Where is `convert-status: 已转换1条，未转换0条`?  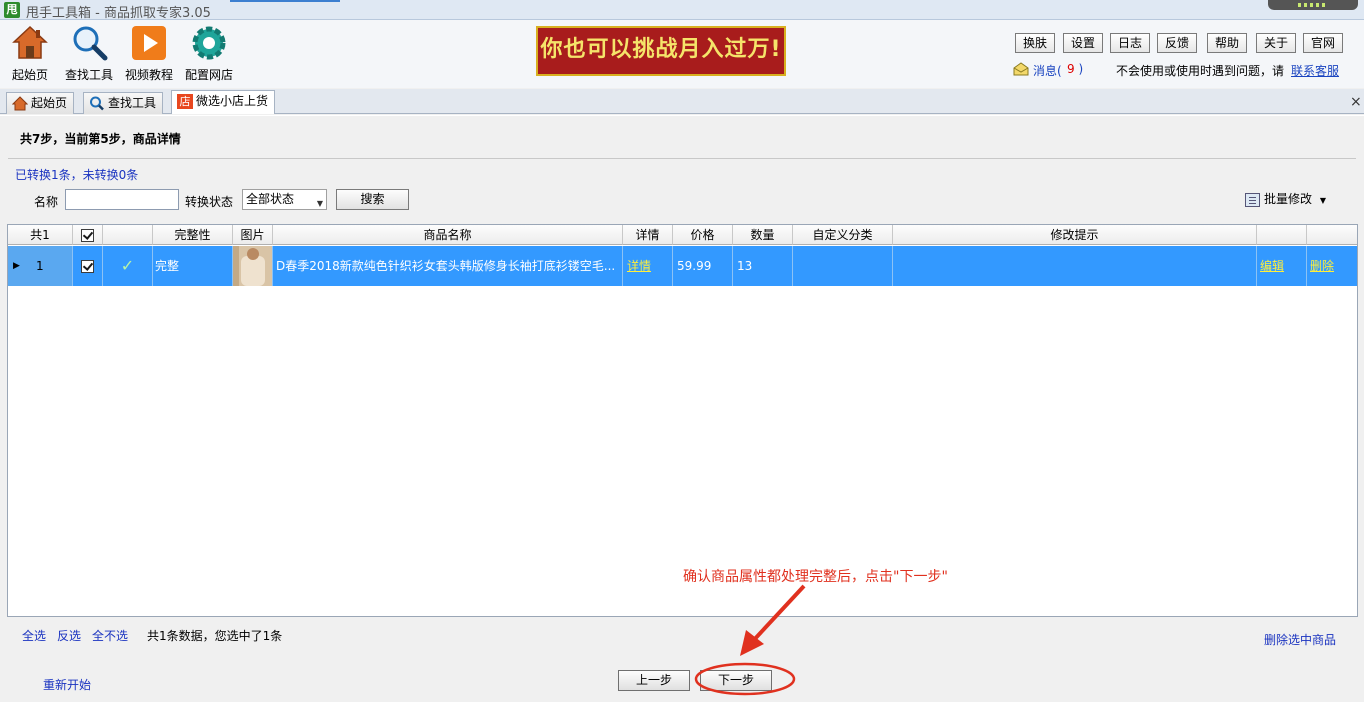 convert-status: 已转换1条，未转换0条 is located at coordinates (77, 175).